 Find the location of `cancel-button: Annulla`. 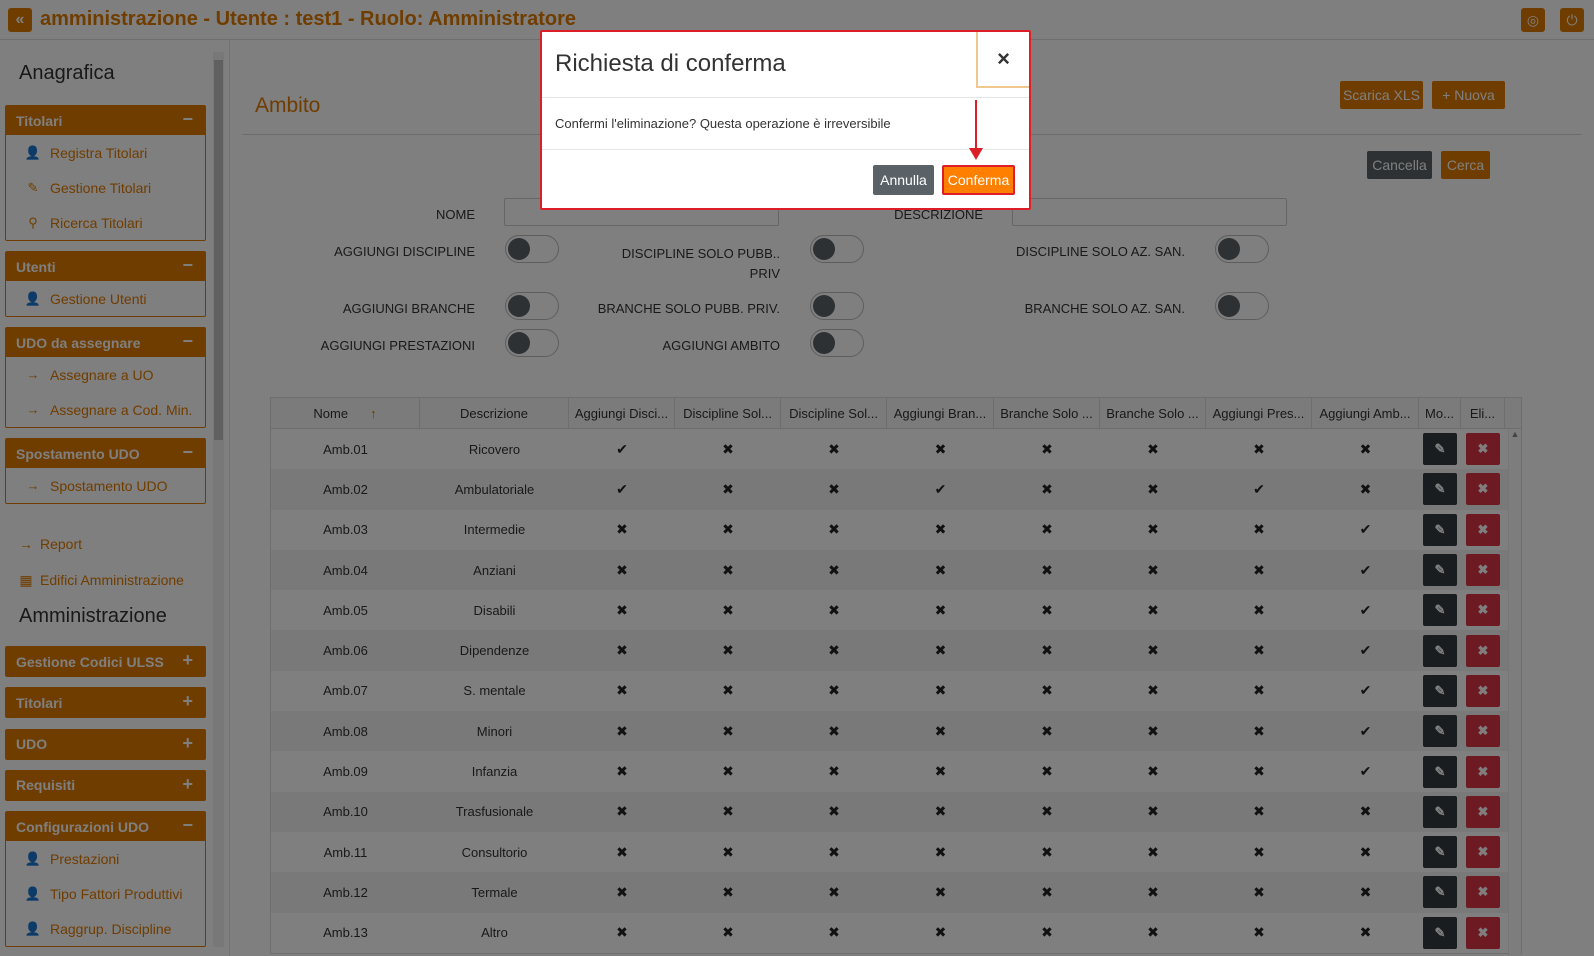

cancel-button: Annulla is located at coordinates (903, 180).